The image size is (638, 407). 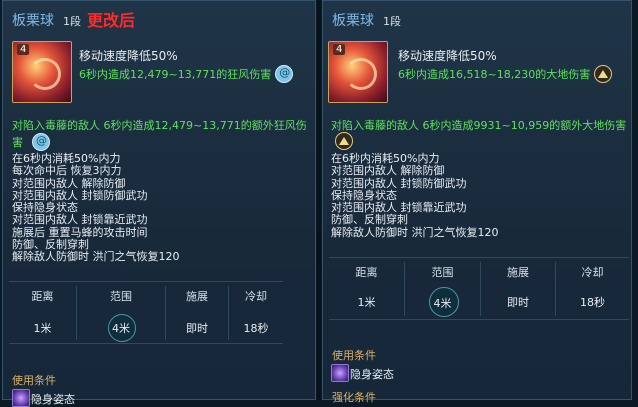 I want to click on detail-line: 每次命中后 恢复3内力, so click(x=67, y=171).